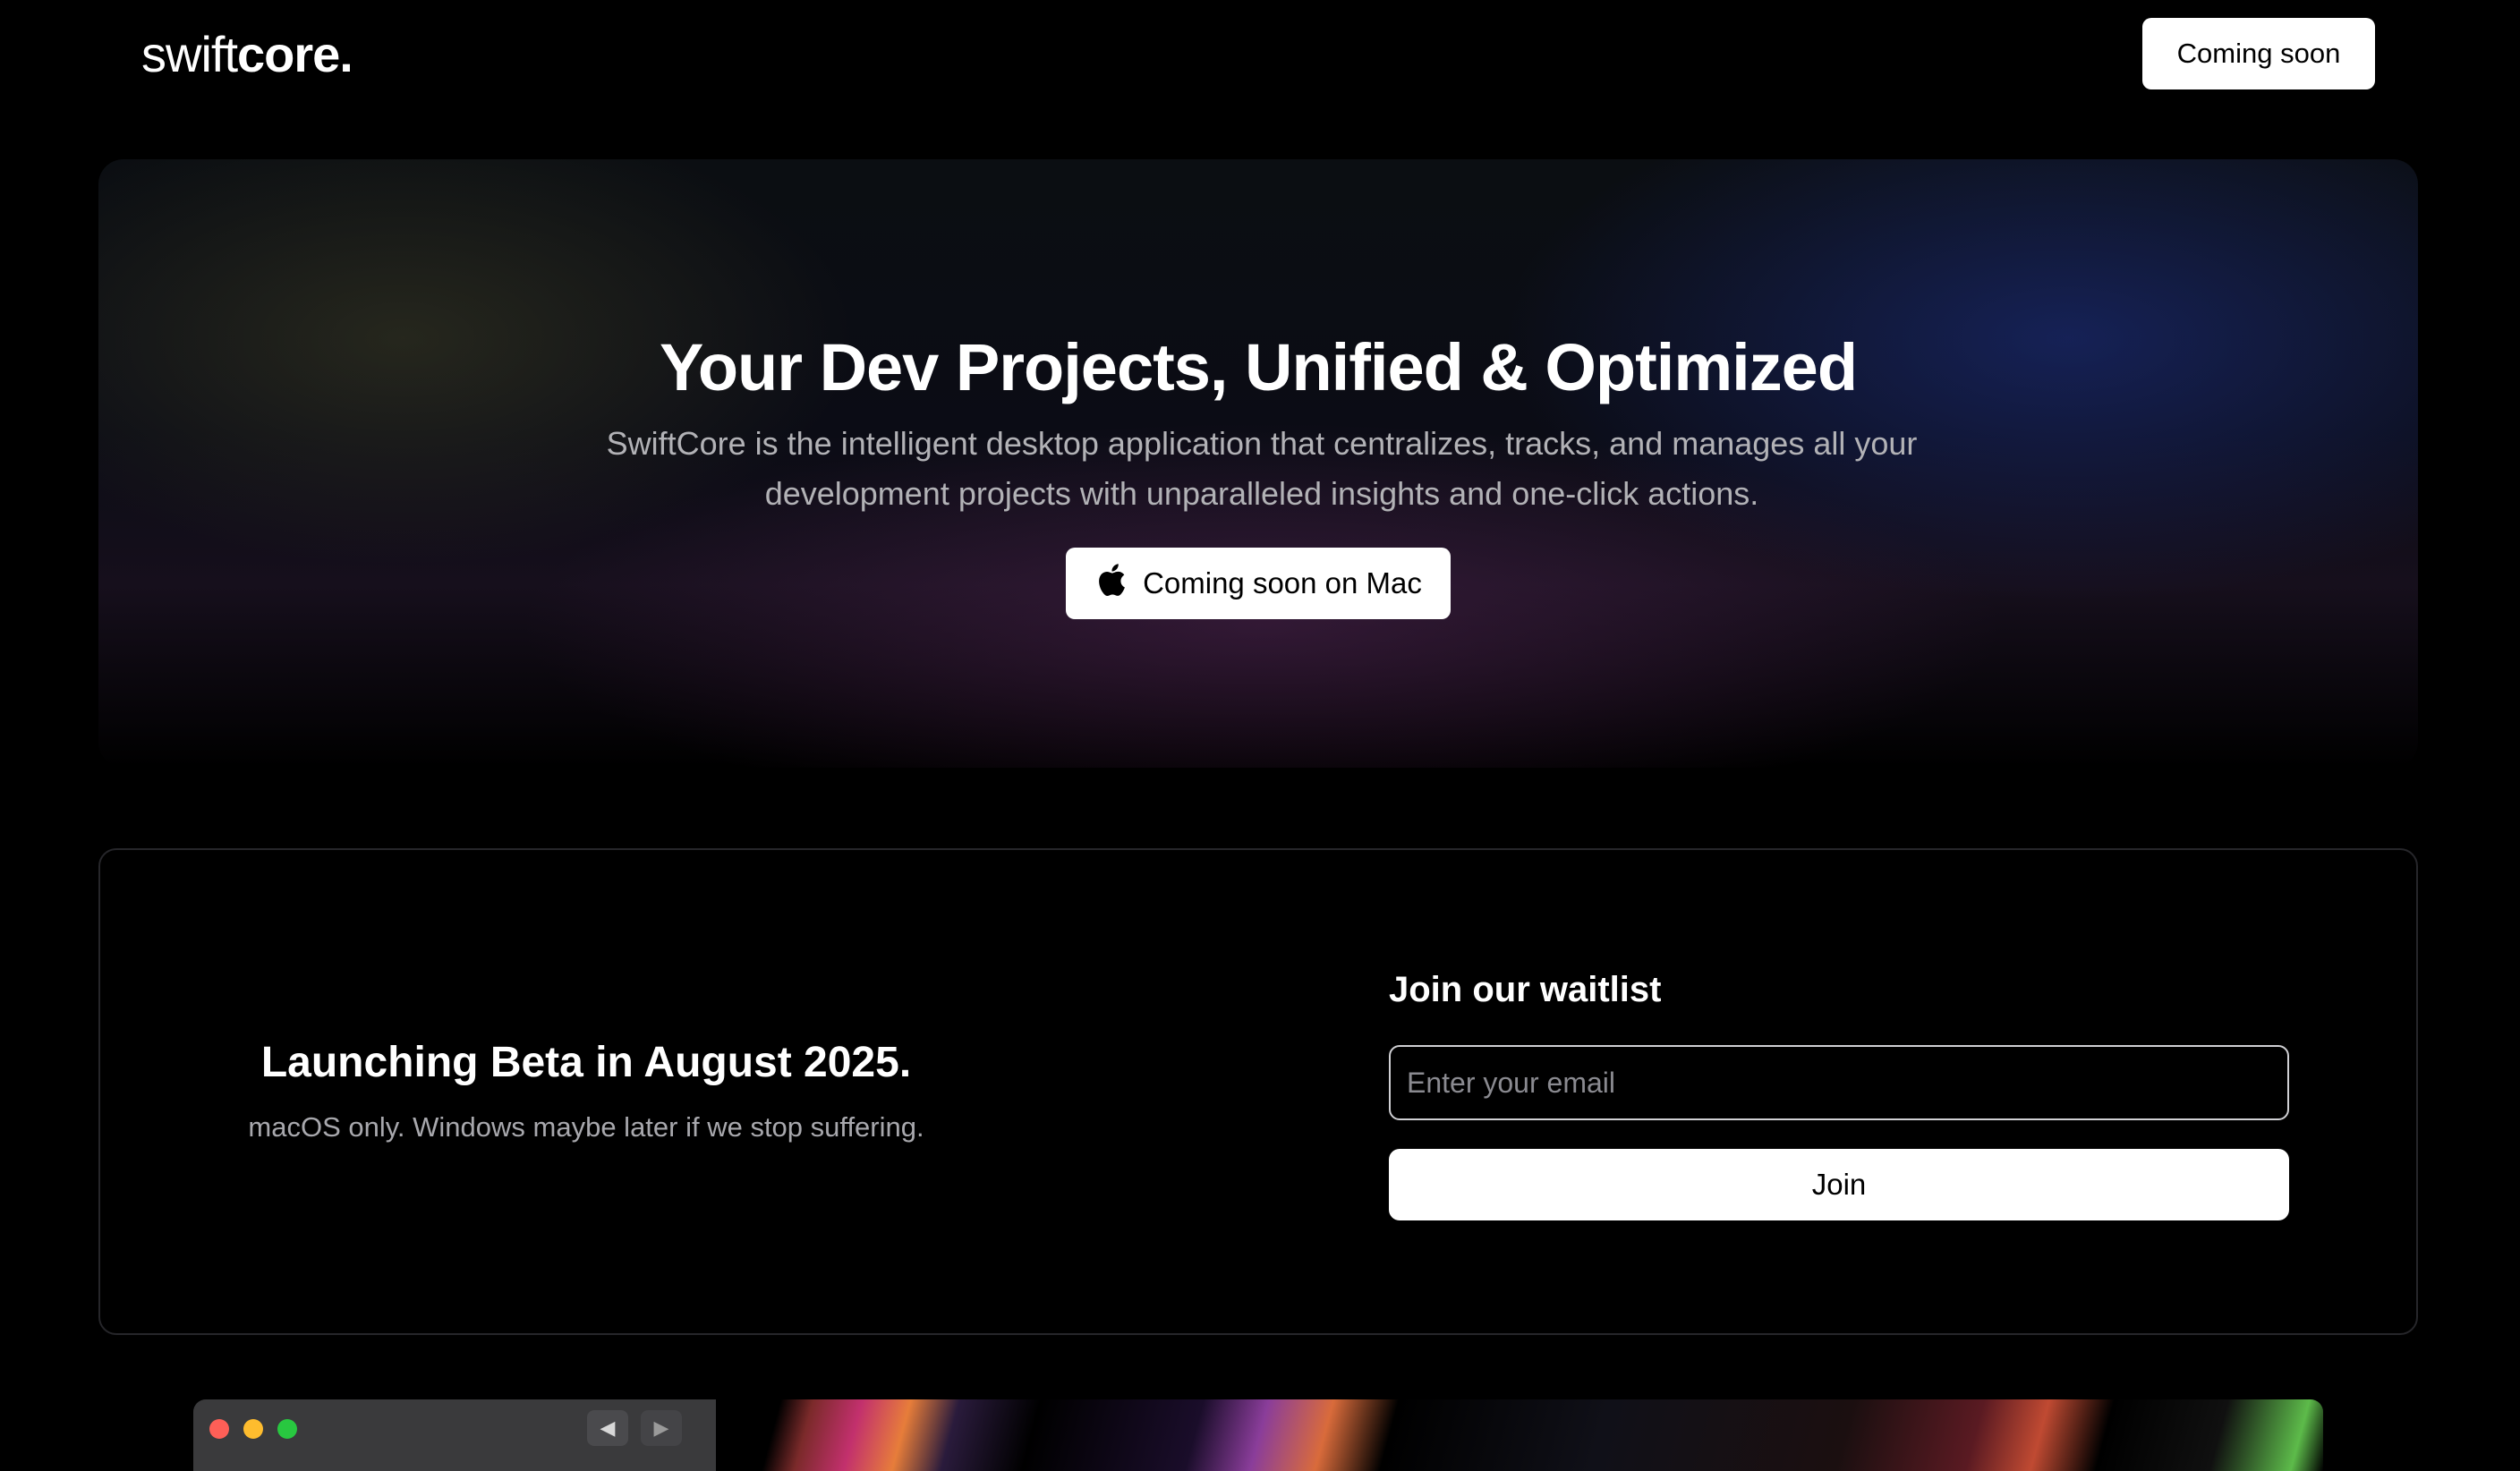 Image resolution: width=2520 pixels, height=1471 pixels. I want to click on app-preview-window: ◀ ▶, so click(1258, 1435).